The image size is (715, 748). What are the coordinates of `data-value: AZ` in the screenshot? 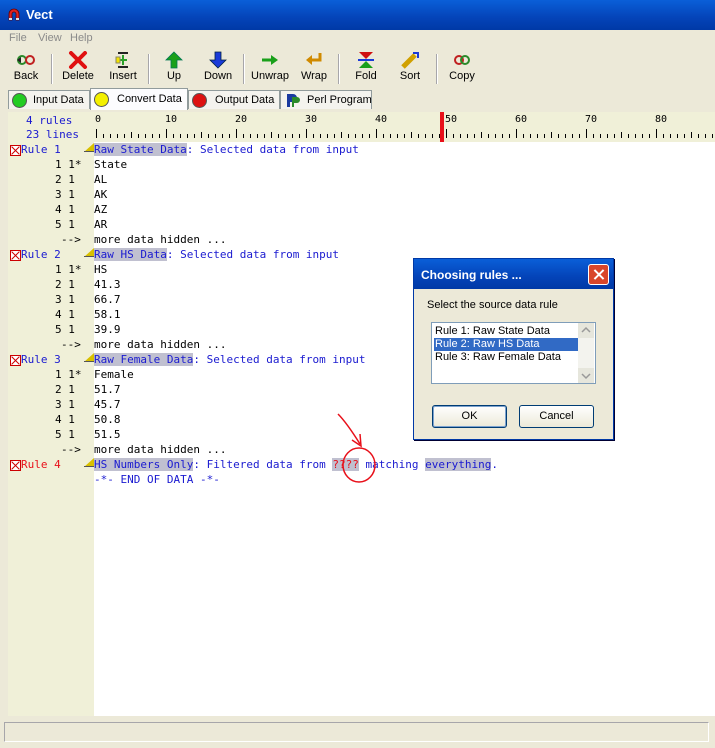 It's located at (101, 209).